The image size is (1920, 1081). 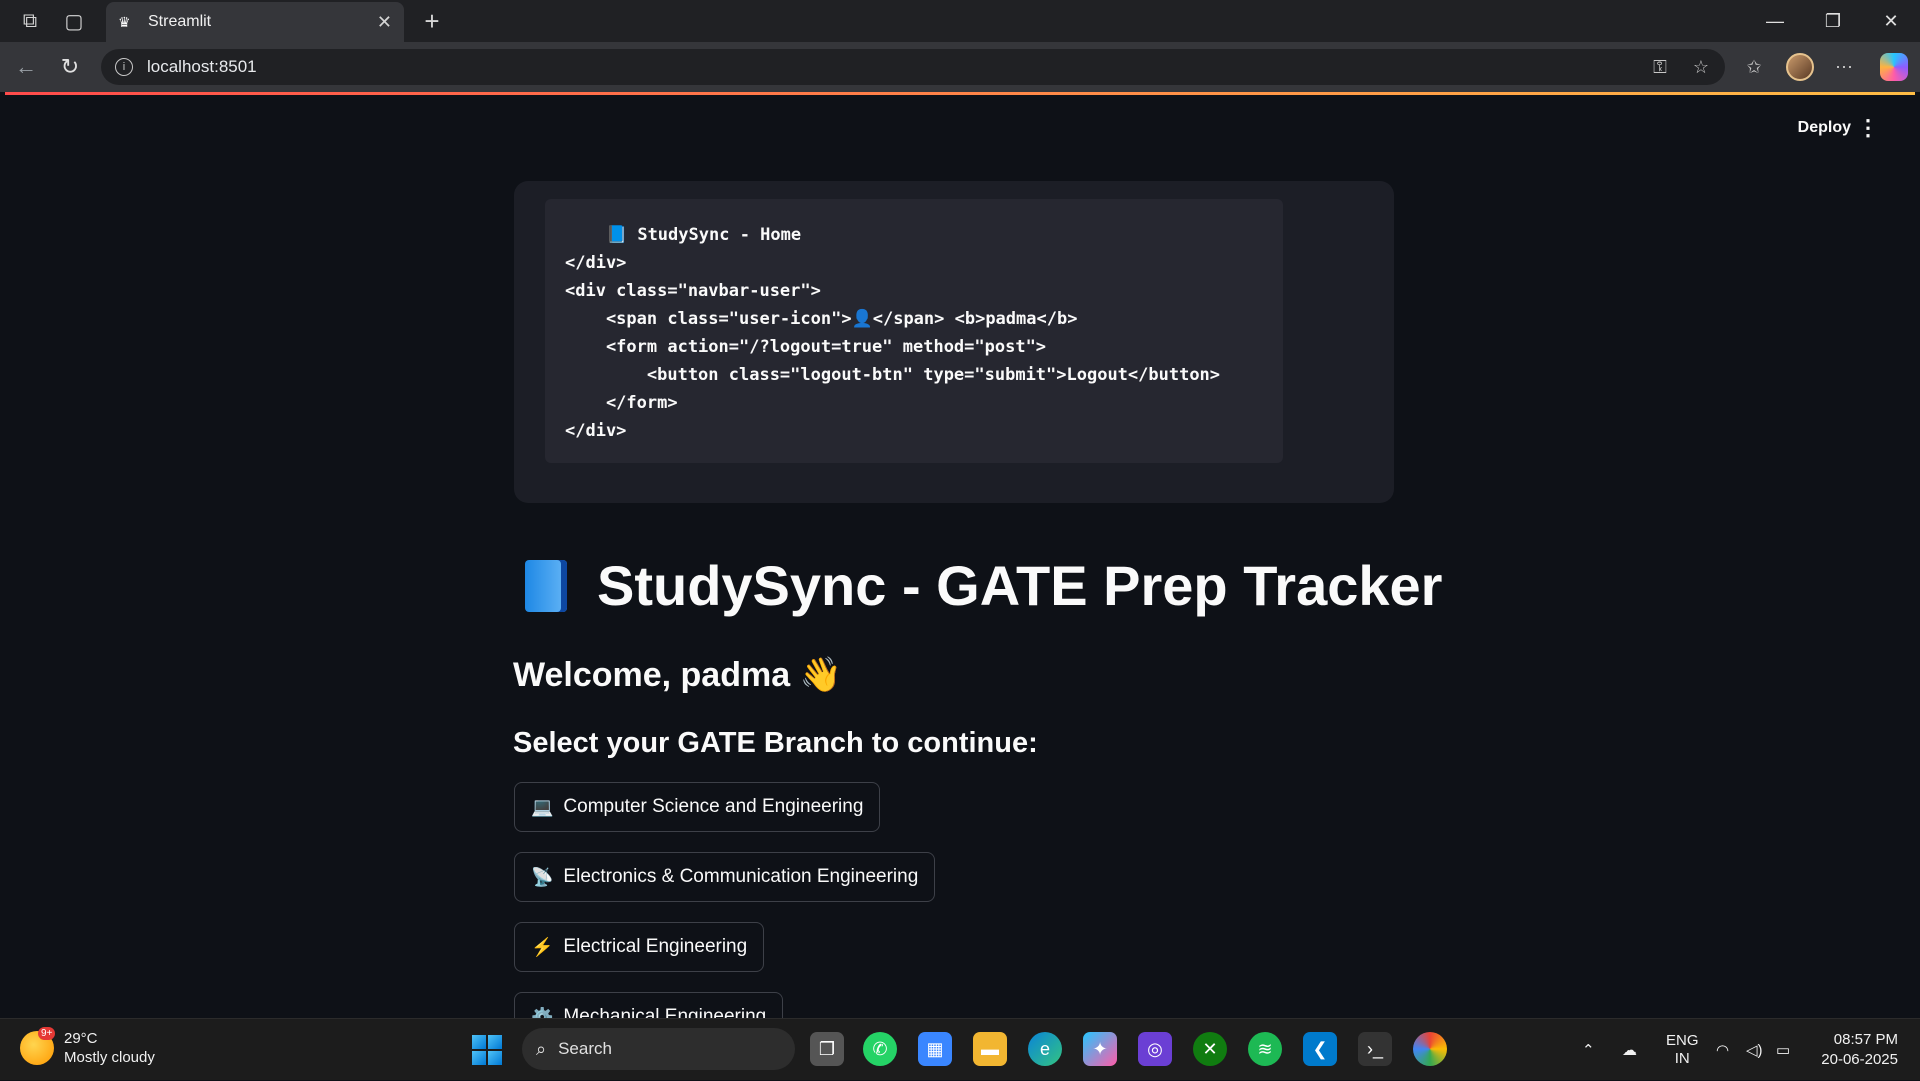 What do you see at coordinates (1682, 1058) in the screenshot?
I see `region-code: IN` at bounding box center [1682, 1058].